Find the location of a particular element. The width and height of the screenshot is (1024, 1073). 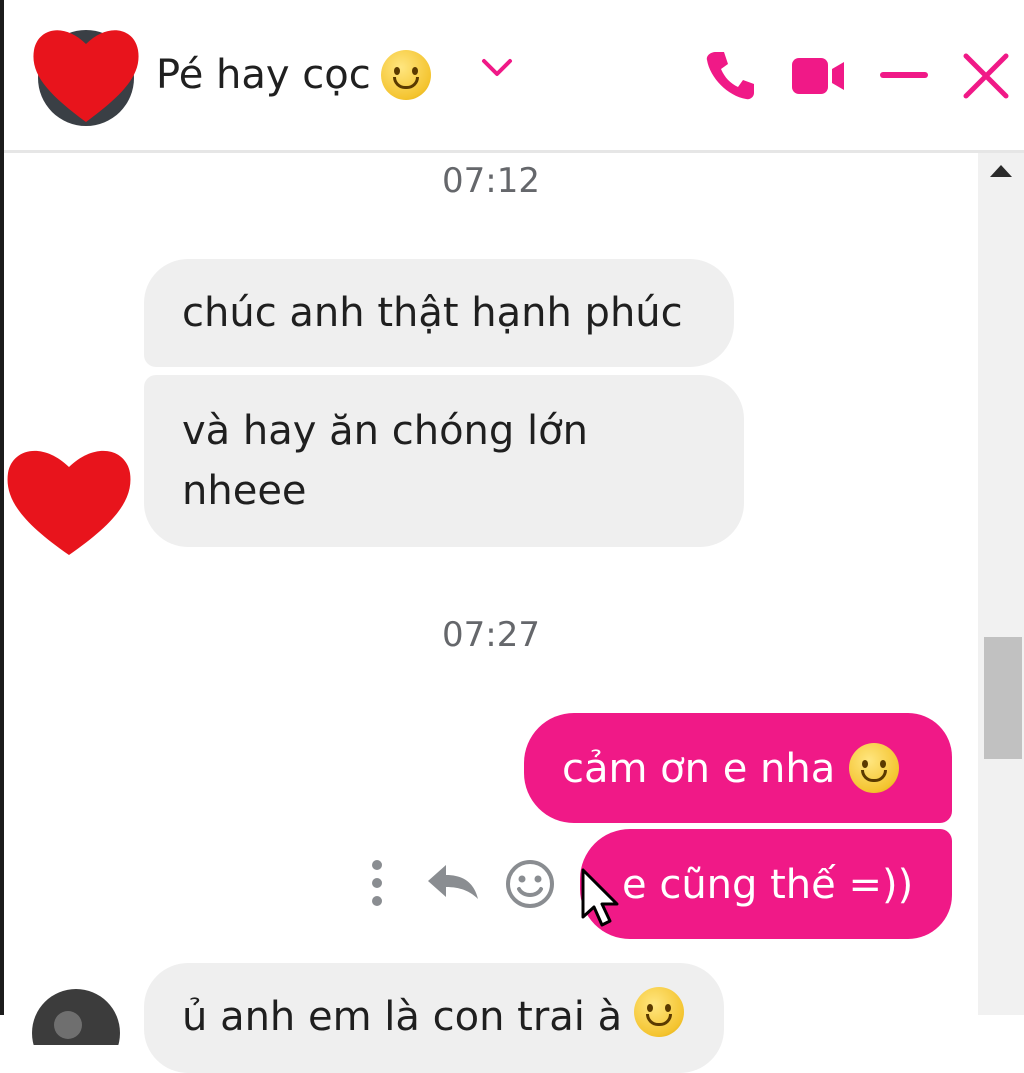

phone-icon is located at coordinates (730, 75).